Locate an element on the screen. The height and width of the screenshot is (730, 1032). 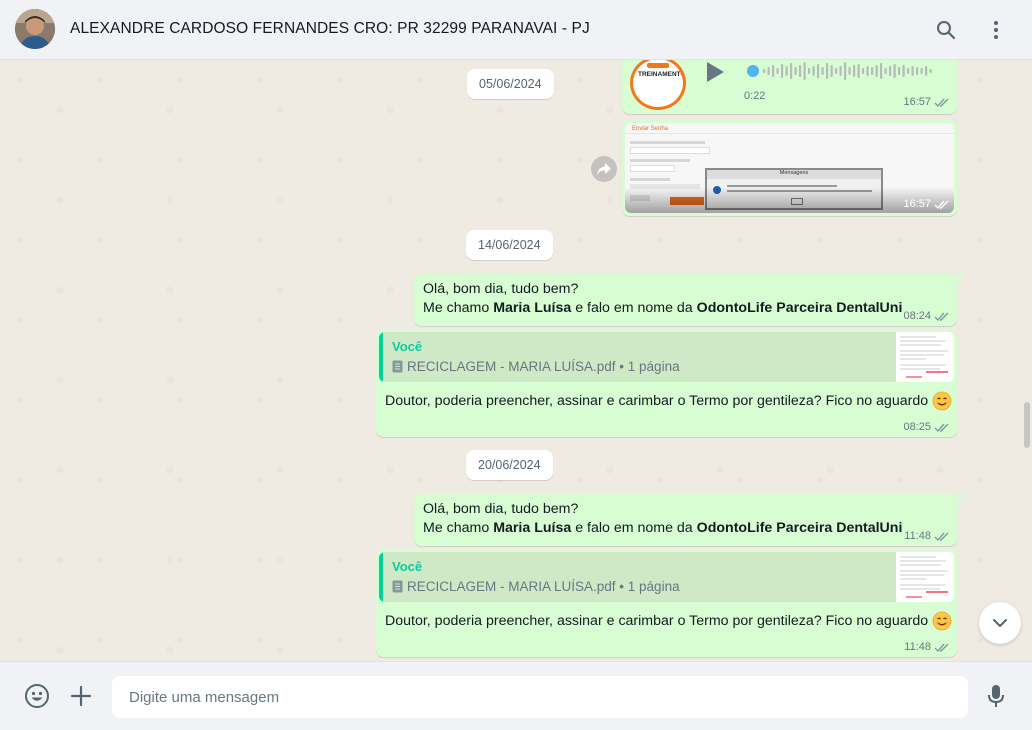
audio-thumbnail: TREINAMENTO is located at coordinates (658, 85).